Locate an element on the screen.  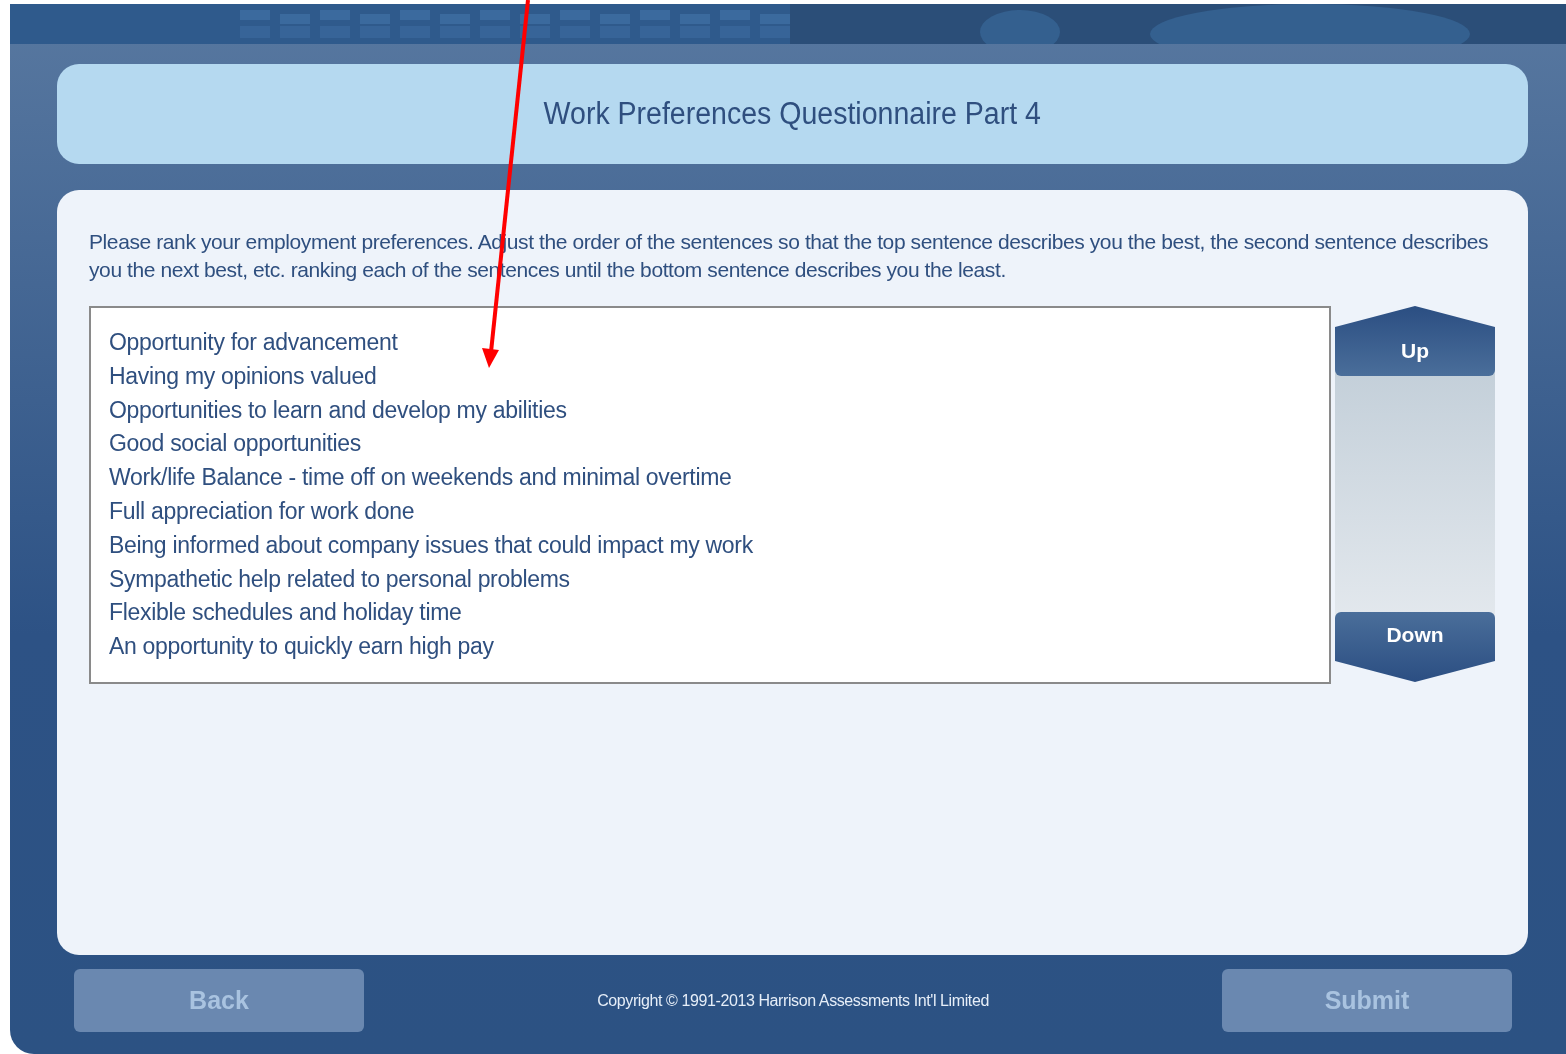
page-title: Work Preferences Questionnaire Part 4 is located at coordinates (792, 114).